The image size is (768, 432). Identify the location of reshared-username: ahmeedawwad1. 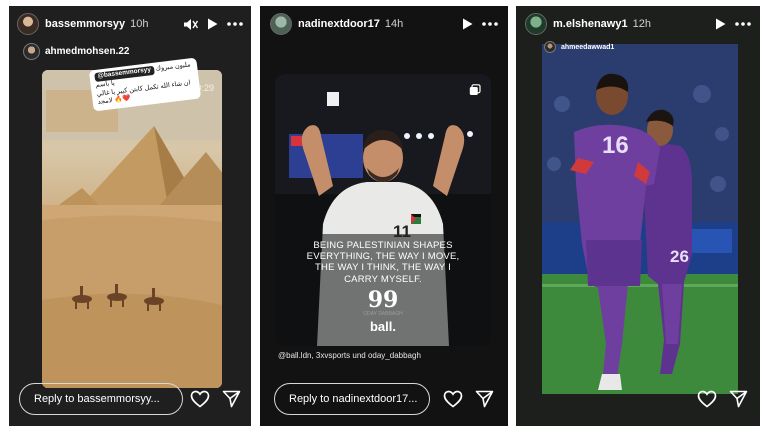
(588, 47).